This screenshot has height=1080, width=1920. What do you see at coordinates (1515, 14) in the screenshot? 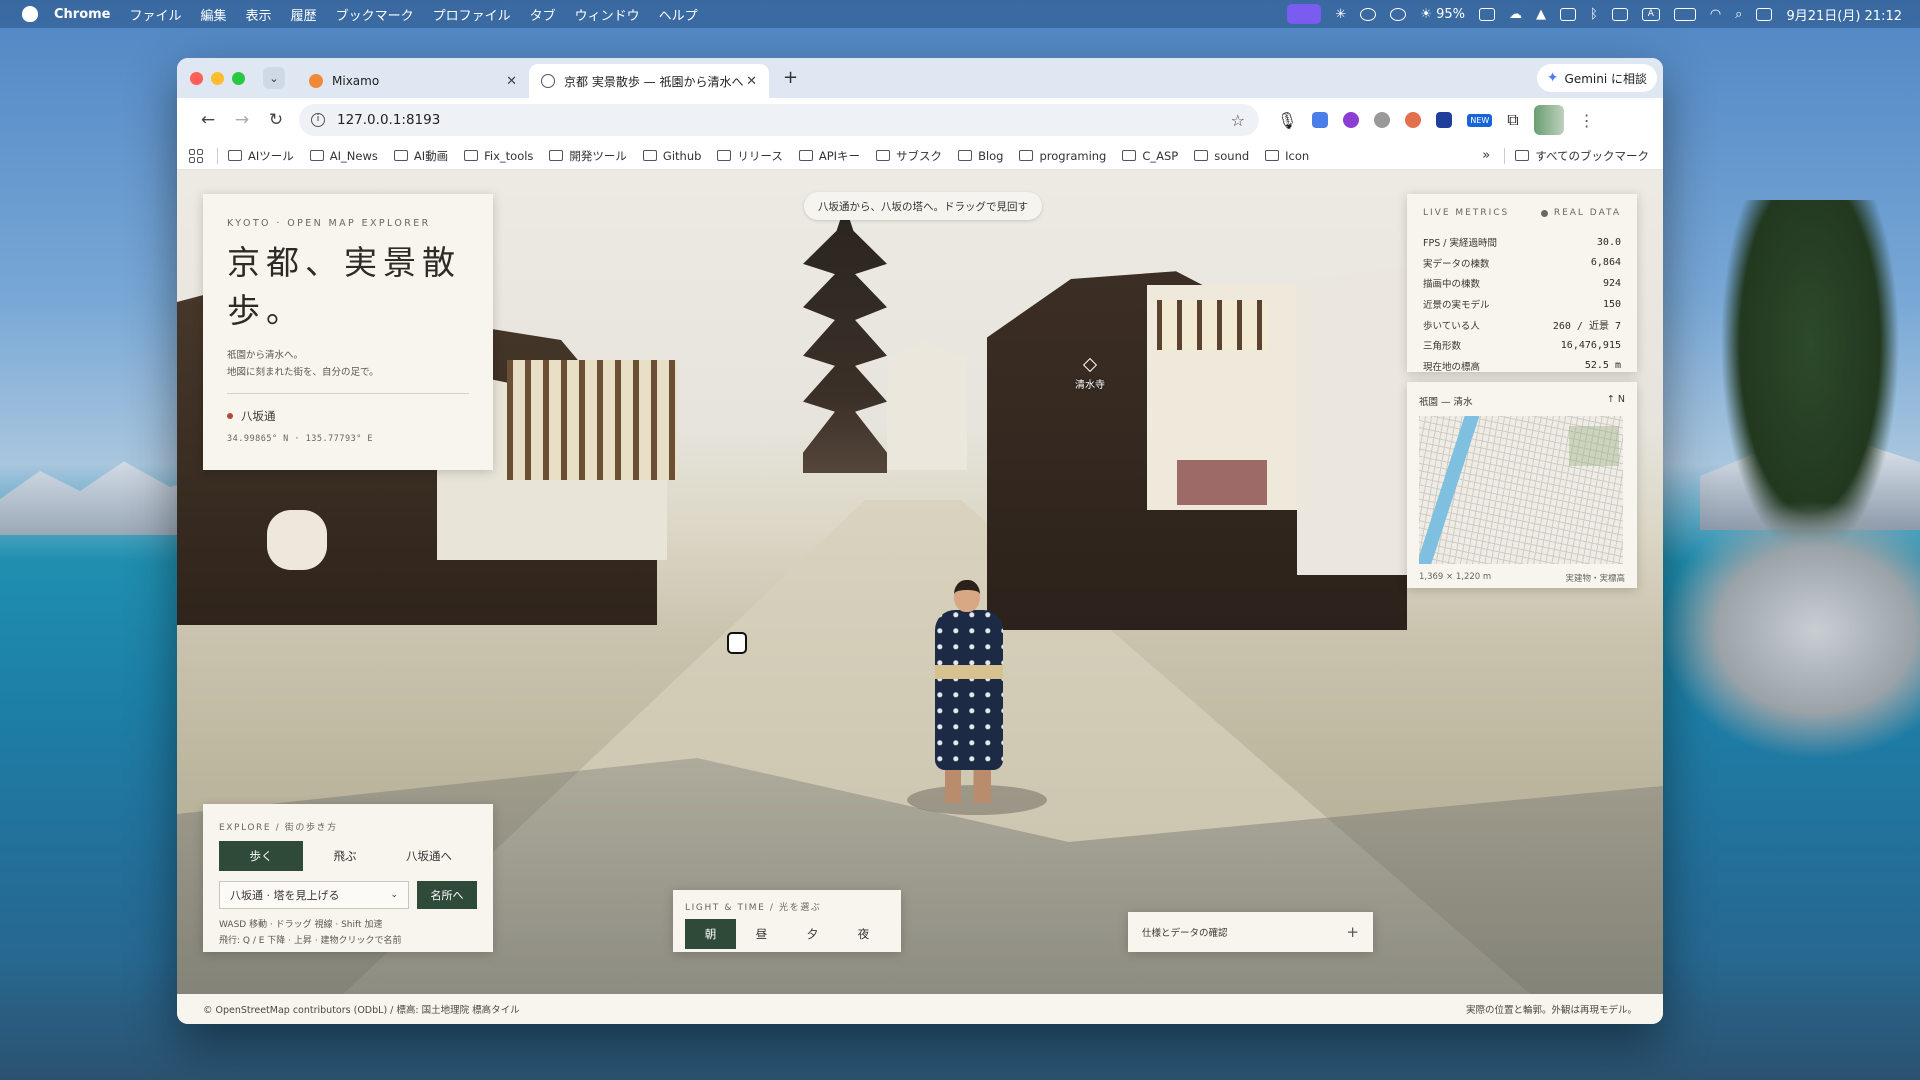
I see `cloud-icon: ☁` at bounding box center [1515, 14].